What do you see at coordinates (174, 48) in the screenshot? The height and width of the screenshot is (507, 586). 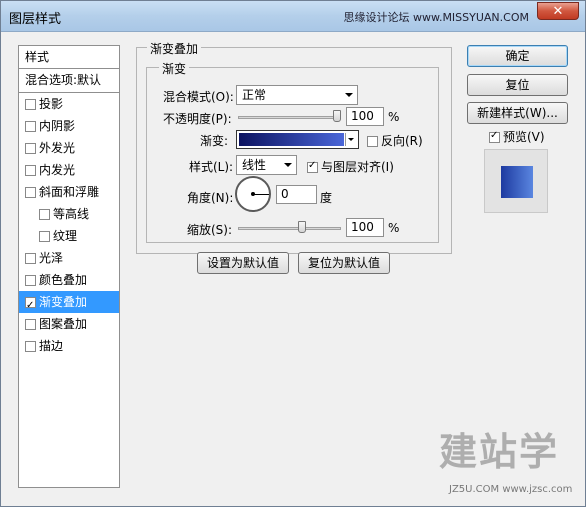 I see `section-title: 渐变叠加` at bounding box center [174, 48].